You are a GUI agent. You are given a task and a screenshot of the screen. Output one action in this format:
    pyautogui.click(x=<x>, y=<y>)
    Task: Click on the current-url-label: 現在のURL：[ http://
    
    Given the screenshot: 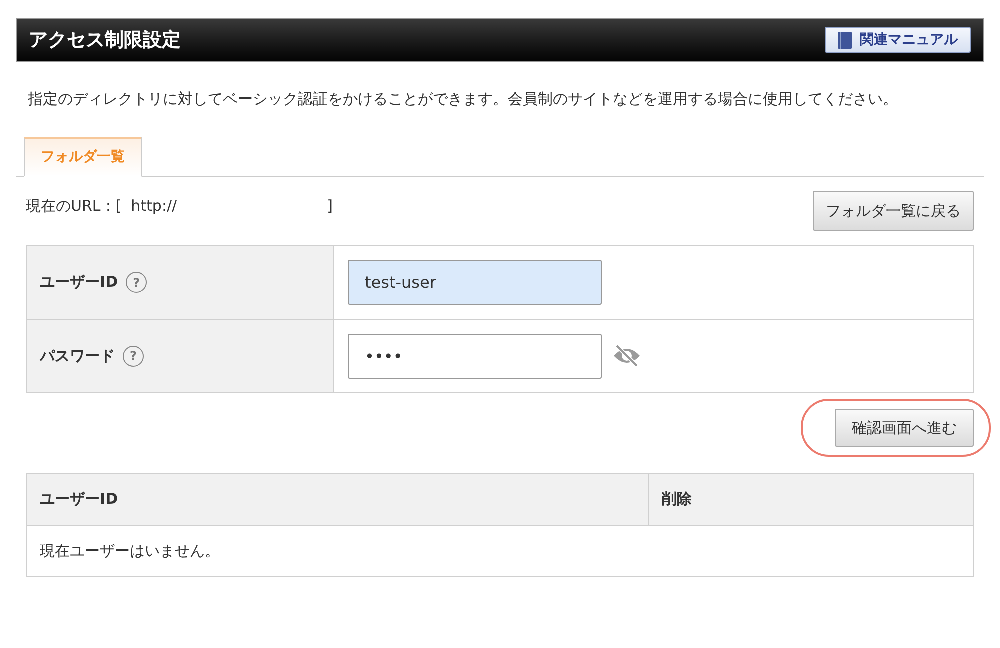 What is the action you would take?
    pyautogui.click(x=102, y=206)
    